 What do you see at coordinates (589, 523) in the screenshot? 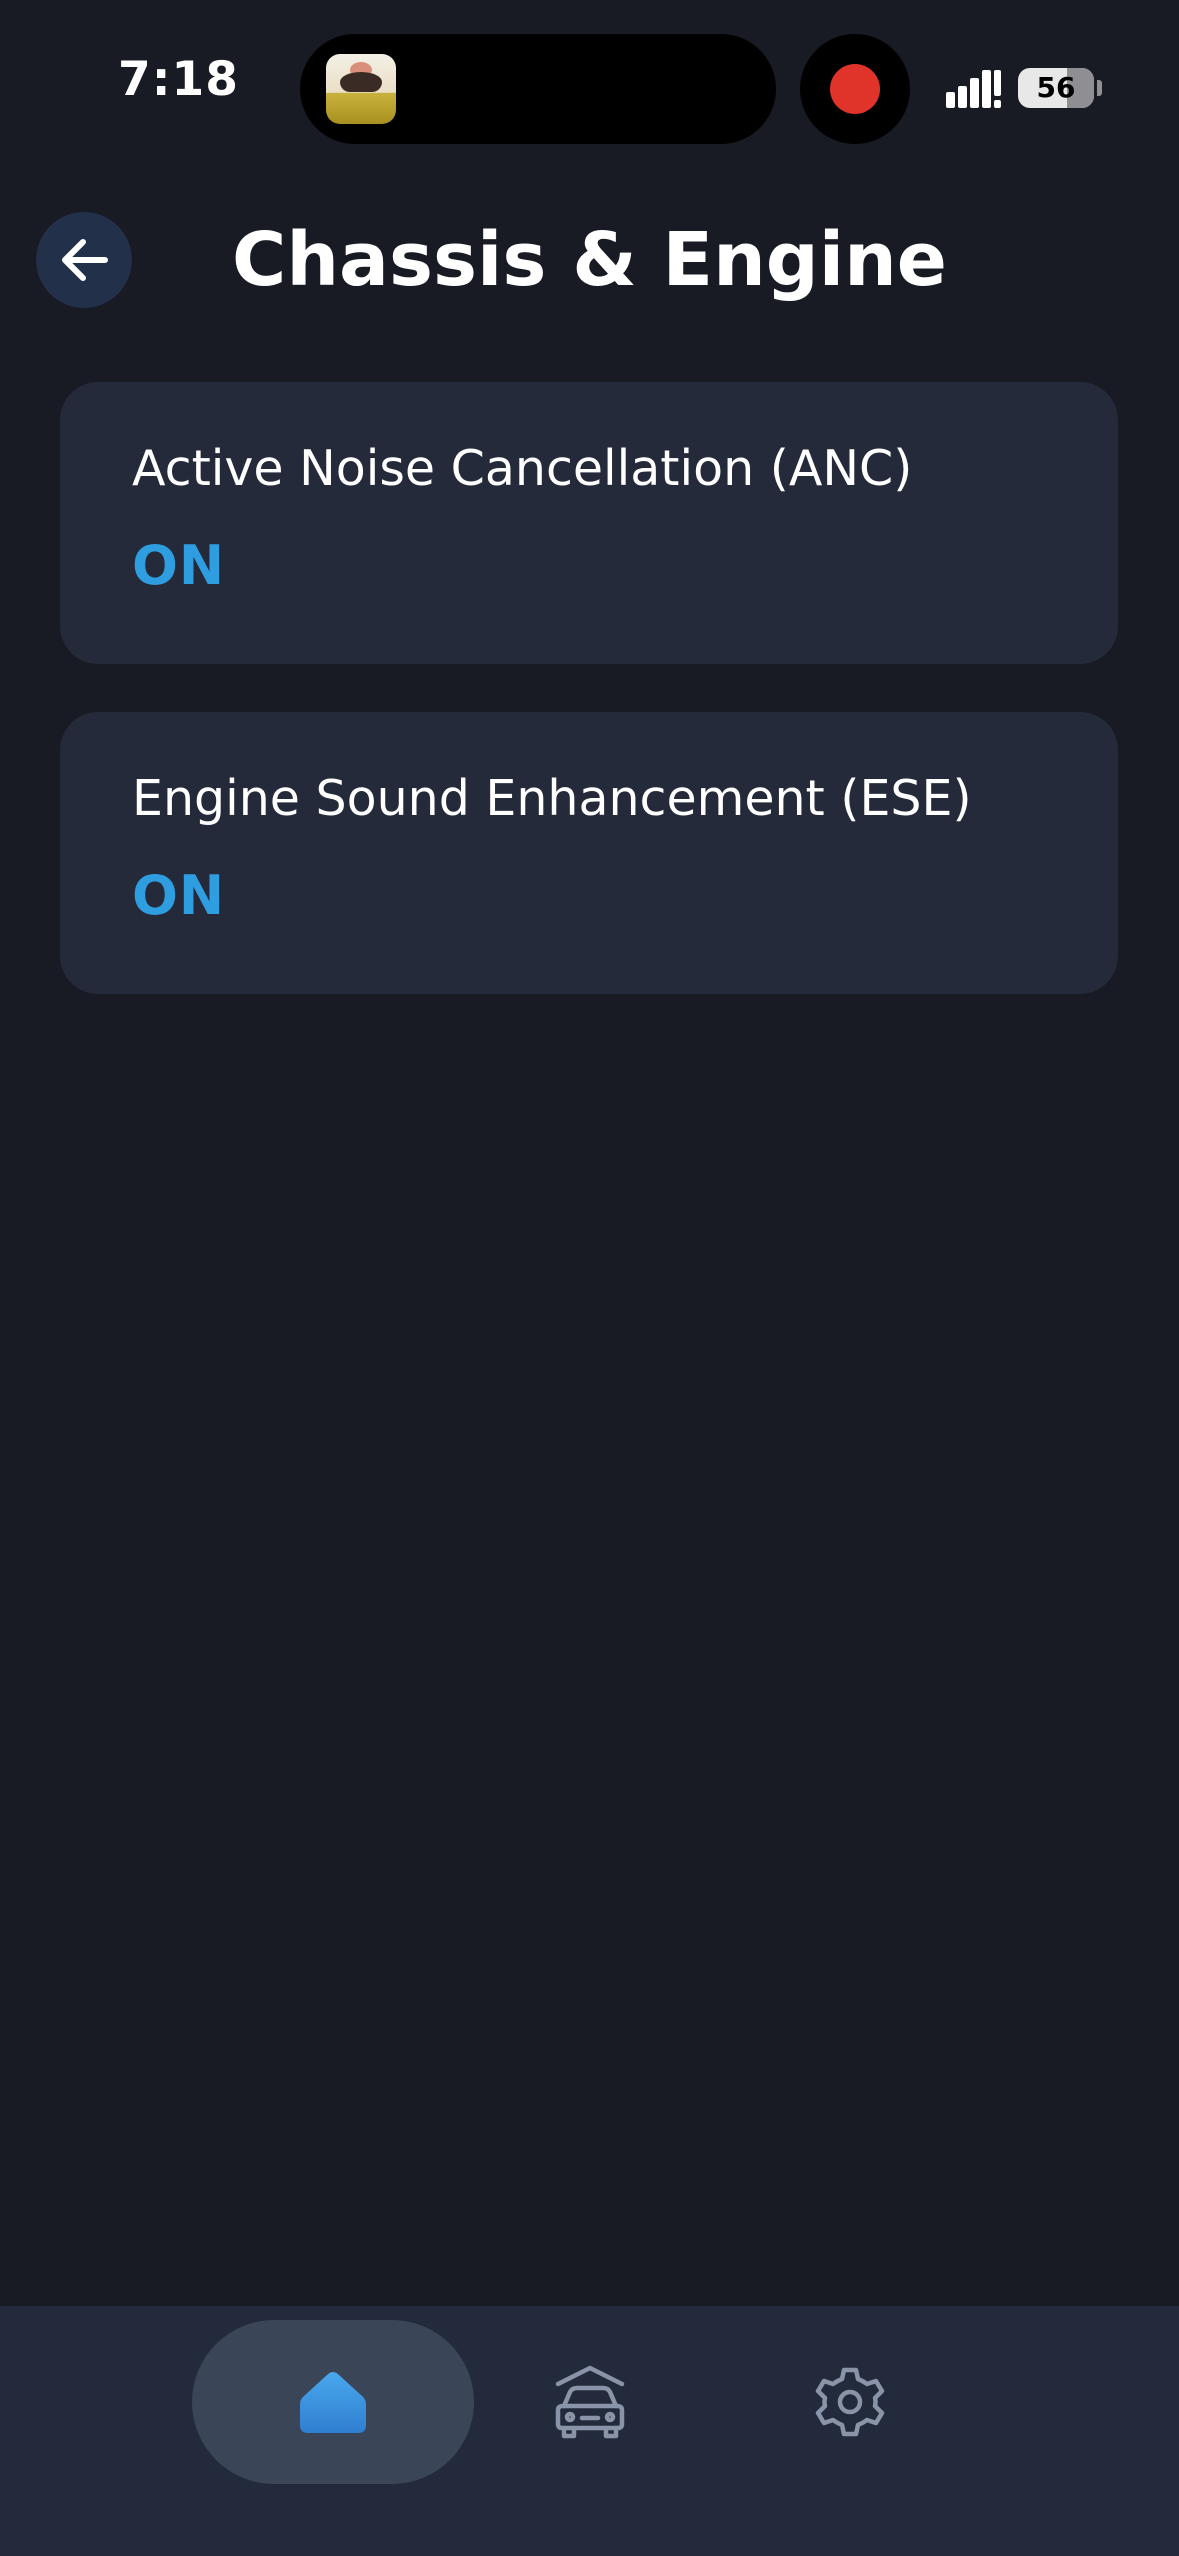
I see `setting-card-anc: Active Noise Cancellation (ANC) ON` at bounding box center [589, 523].